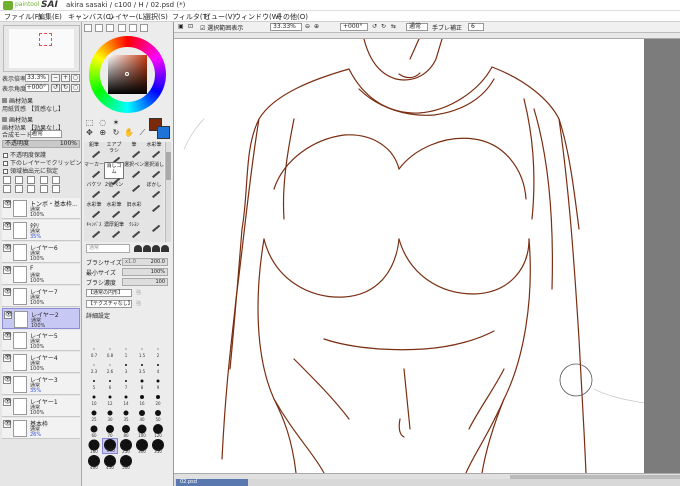 This screenshot has height=486, width=680. Describe the element at coordinates (102, 123) in the screenshot. I see `lasso-icon: ◌` at that location.